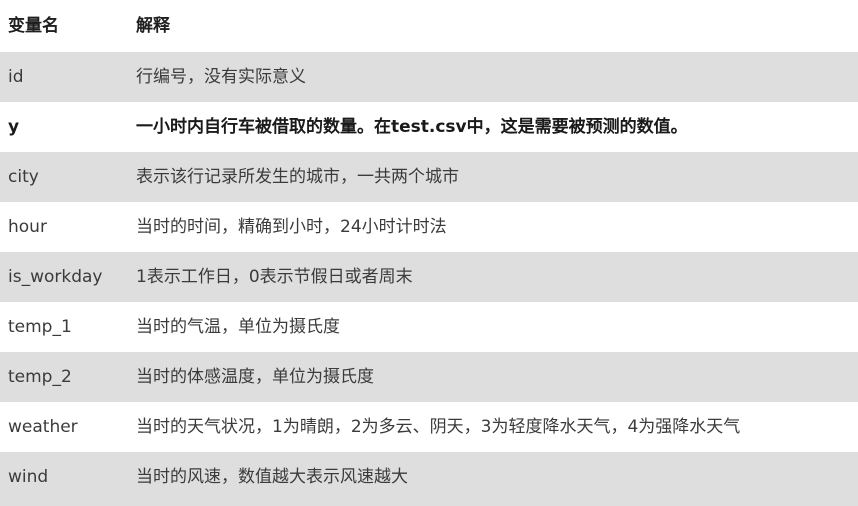 The width and height of the screenshot is (858, 506). Describe the element at coordinates (64, 227) in the screenshot. I see `cell-variable-name: hour` at that location.